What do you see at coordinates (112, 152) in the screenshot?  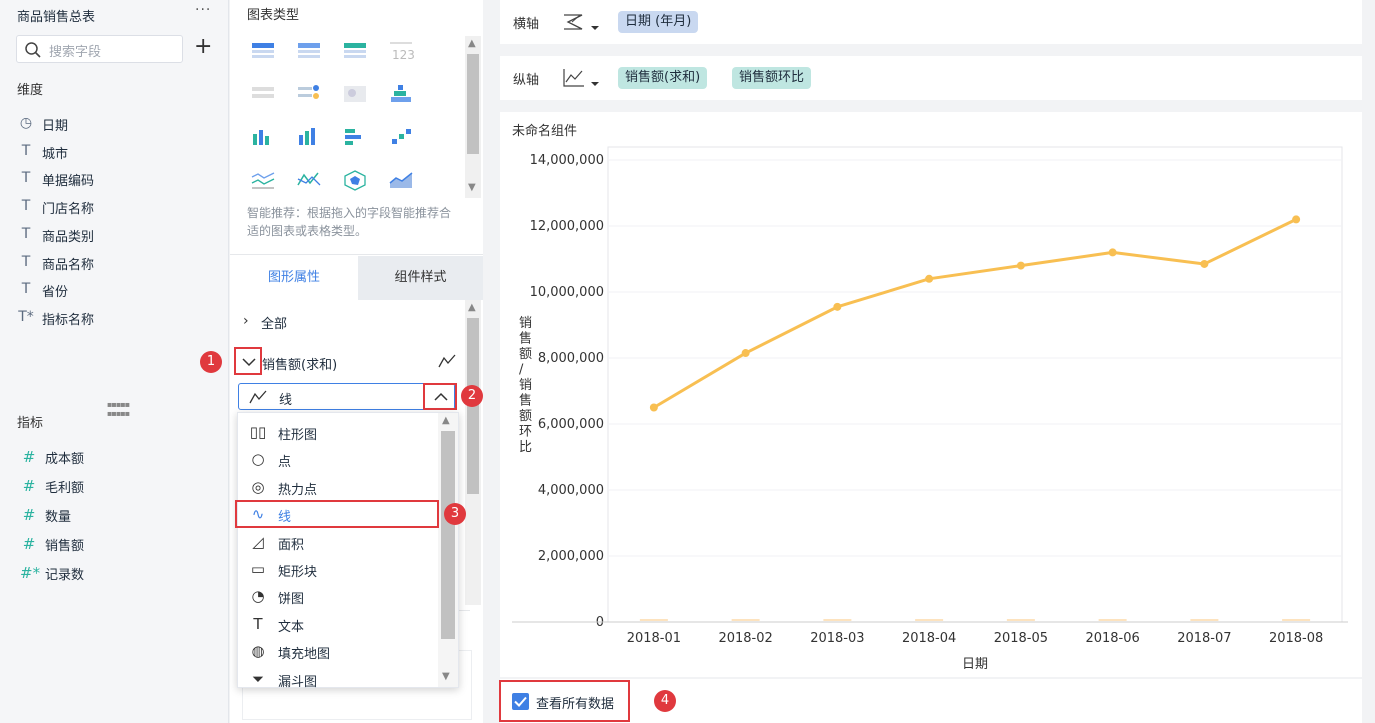 I see `field-item: T 城市` at bounding box center [112, 152].